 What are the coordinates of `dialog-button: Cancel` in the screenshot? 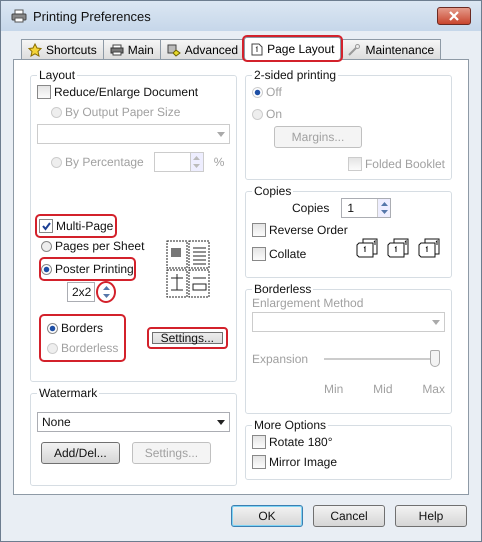 It's located at (349, 516).